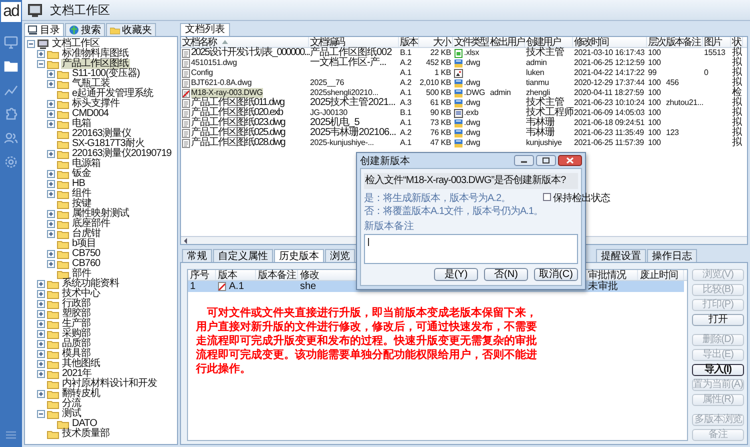 The height and width of the screenshot is (447, 750). I want to click on tree-item: 文档工作区, so click(75, 44).